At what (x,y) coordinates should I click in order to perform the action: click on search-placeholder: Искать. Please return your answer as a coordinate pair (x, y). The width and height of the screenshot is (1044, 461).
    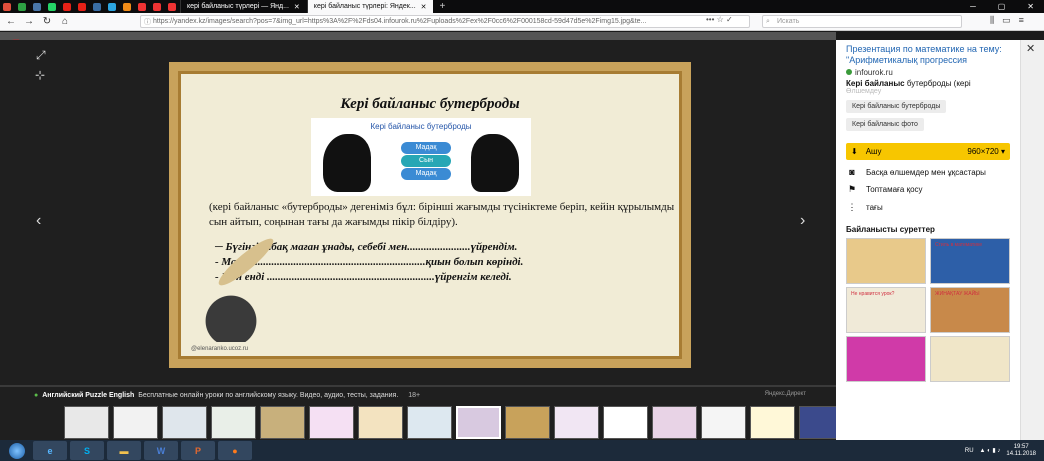
    Looking at the image, I should click on (788, 21).